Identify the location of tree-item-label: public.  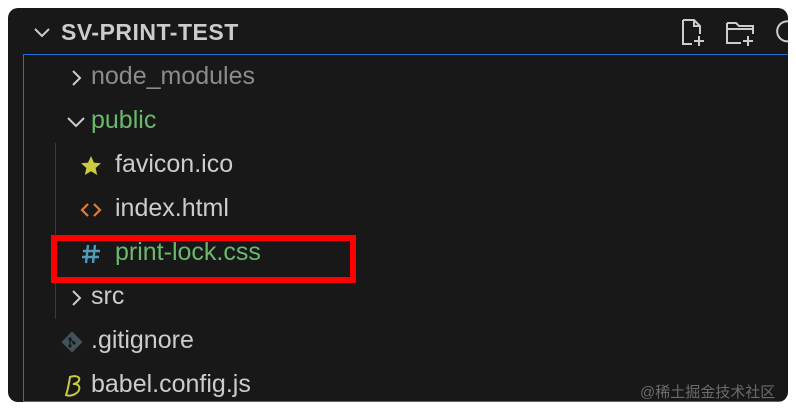
(124, 120).